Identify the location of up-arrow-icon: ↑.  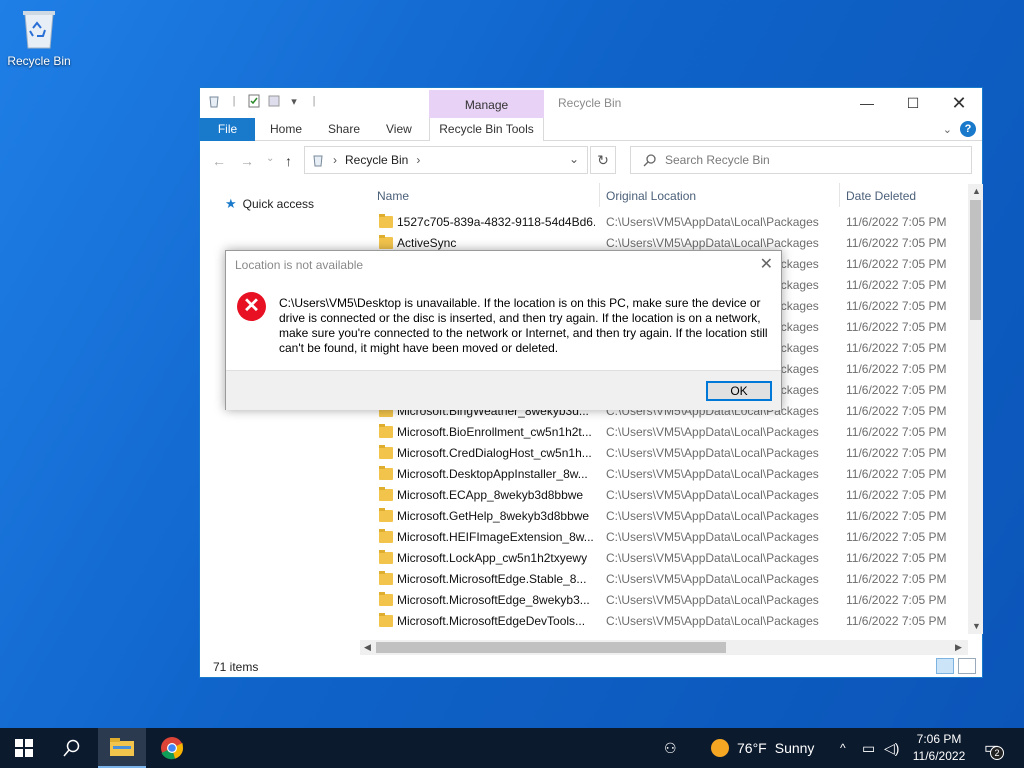
(288, 161).